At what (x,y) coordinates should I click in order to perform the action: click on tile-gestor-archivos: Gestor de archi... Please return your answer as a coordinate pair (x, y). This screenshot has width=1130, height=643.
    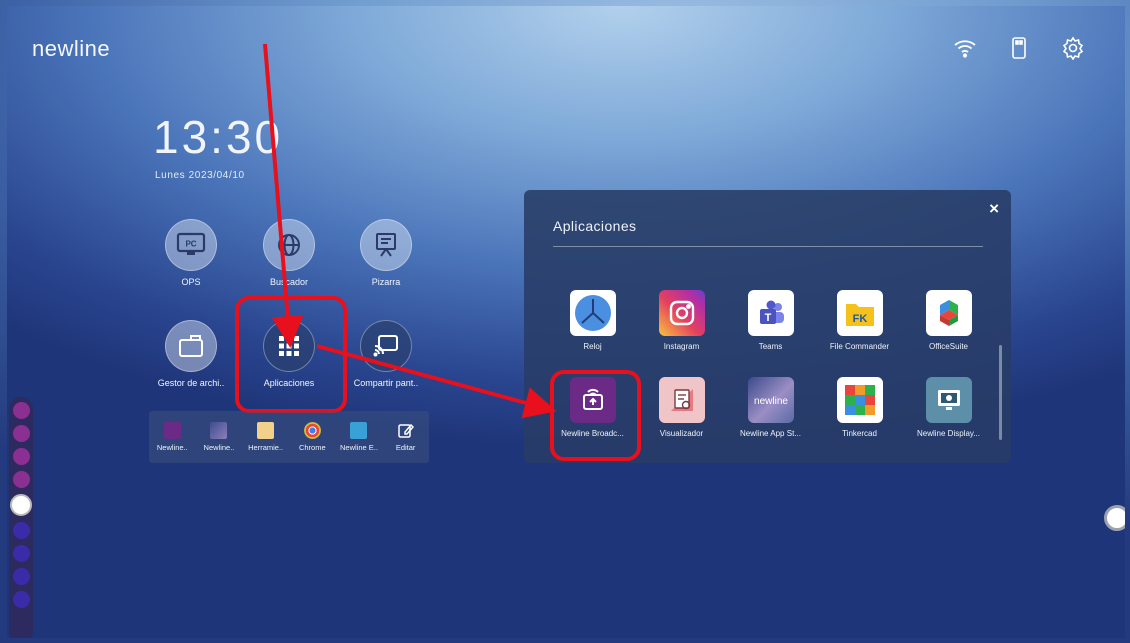
    Looking at the image, I should click on (191, 354).